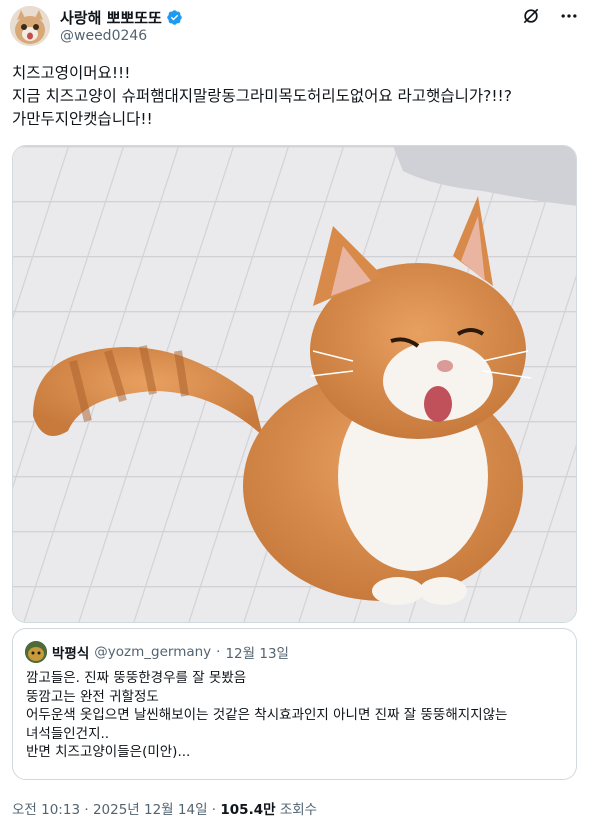  Describe the element at coordinates (257, 652) in the screenshot. I see `quoted-tweet-date: 12월 13일` at that location.